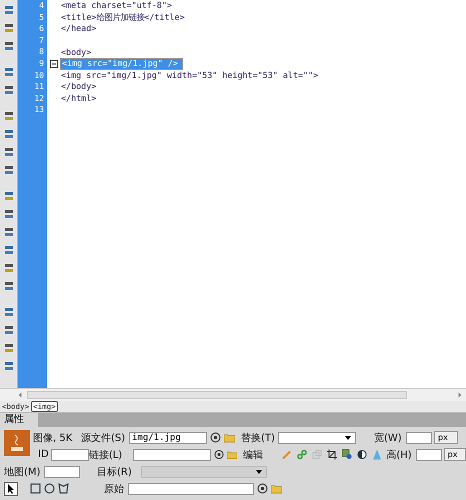  Describe the element at coordinates (39, 87) in the screenshot. I see `line-number: 11` at that location.